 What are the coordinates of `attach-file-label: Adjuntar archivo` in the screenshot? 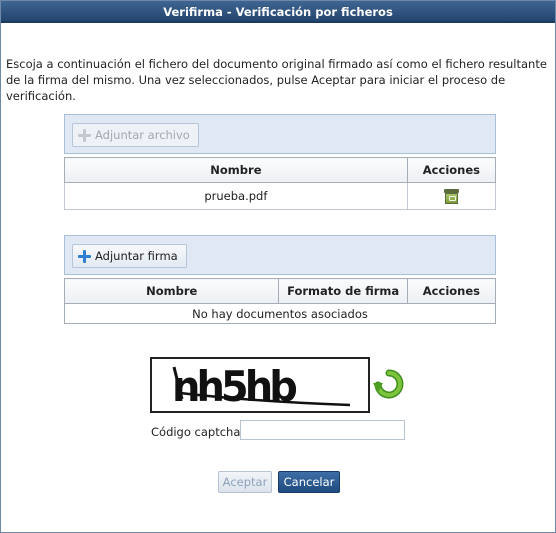 It's located at (142, 135).